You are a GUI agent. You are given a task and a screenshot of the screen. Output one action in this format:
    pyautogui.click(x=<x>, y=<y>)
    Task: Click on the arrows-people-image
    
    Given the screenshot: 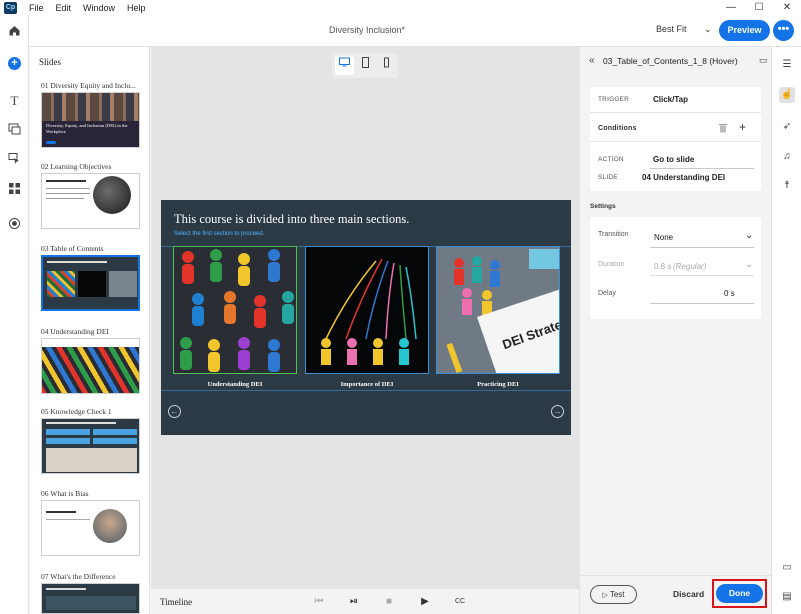 What is the action you would take?
    pyautogui.click(x=367, y=310)
    